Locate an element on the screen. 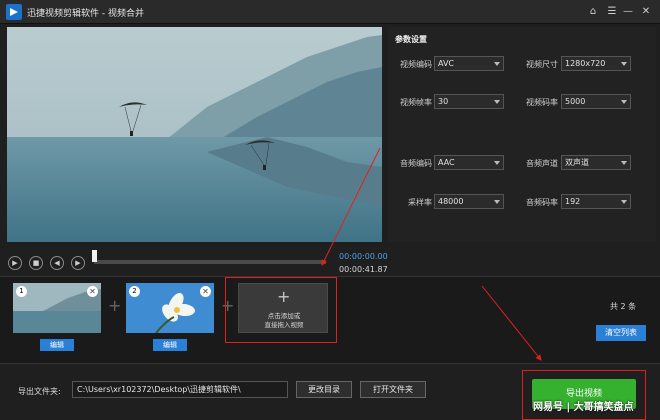 This screenshot has height=420, width=660. watermark: 网易号 | 大哥搞笑盘点 is located at coordinates (583, 407).